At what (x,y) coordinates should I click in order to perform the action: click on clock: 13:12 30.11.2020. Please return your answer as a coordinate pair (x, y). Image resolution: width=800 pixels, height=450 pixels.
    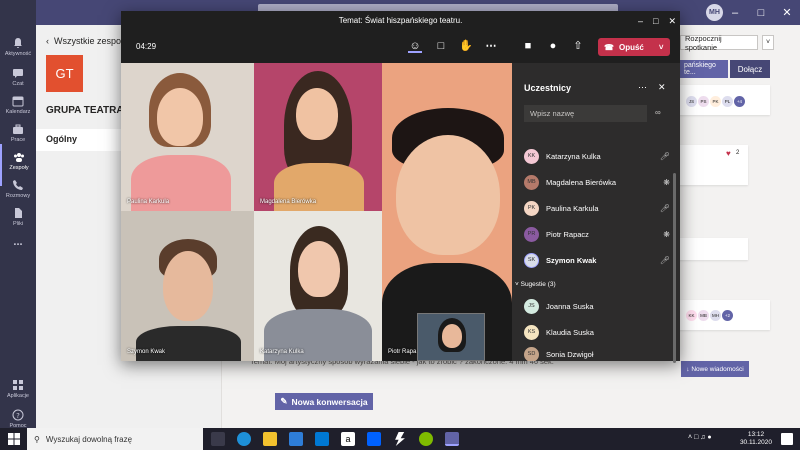
    Looking at the image, I should click on (756, 439).